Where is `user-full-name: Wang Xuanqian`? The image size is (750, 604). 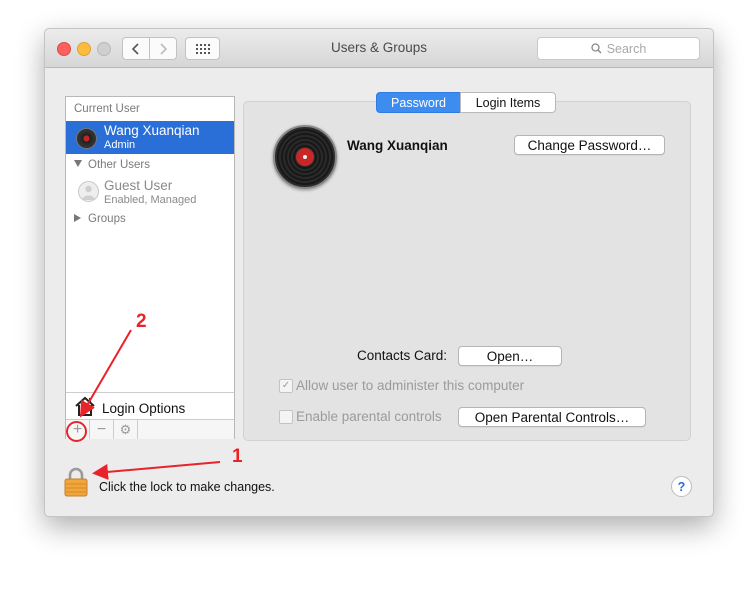 user-full-name: Wang Xuanqian is located at coordinates (397, 145).